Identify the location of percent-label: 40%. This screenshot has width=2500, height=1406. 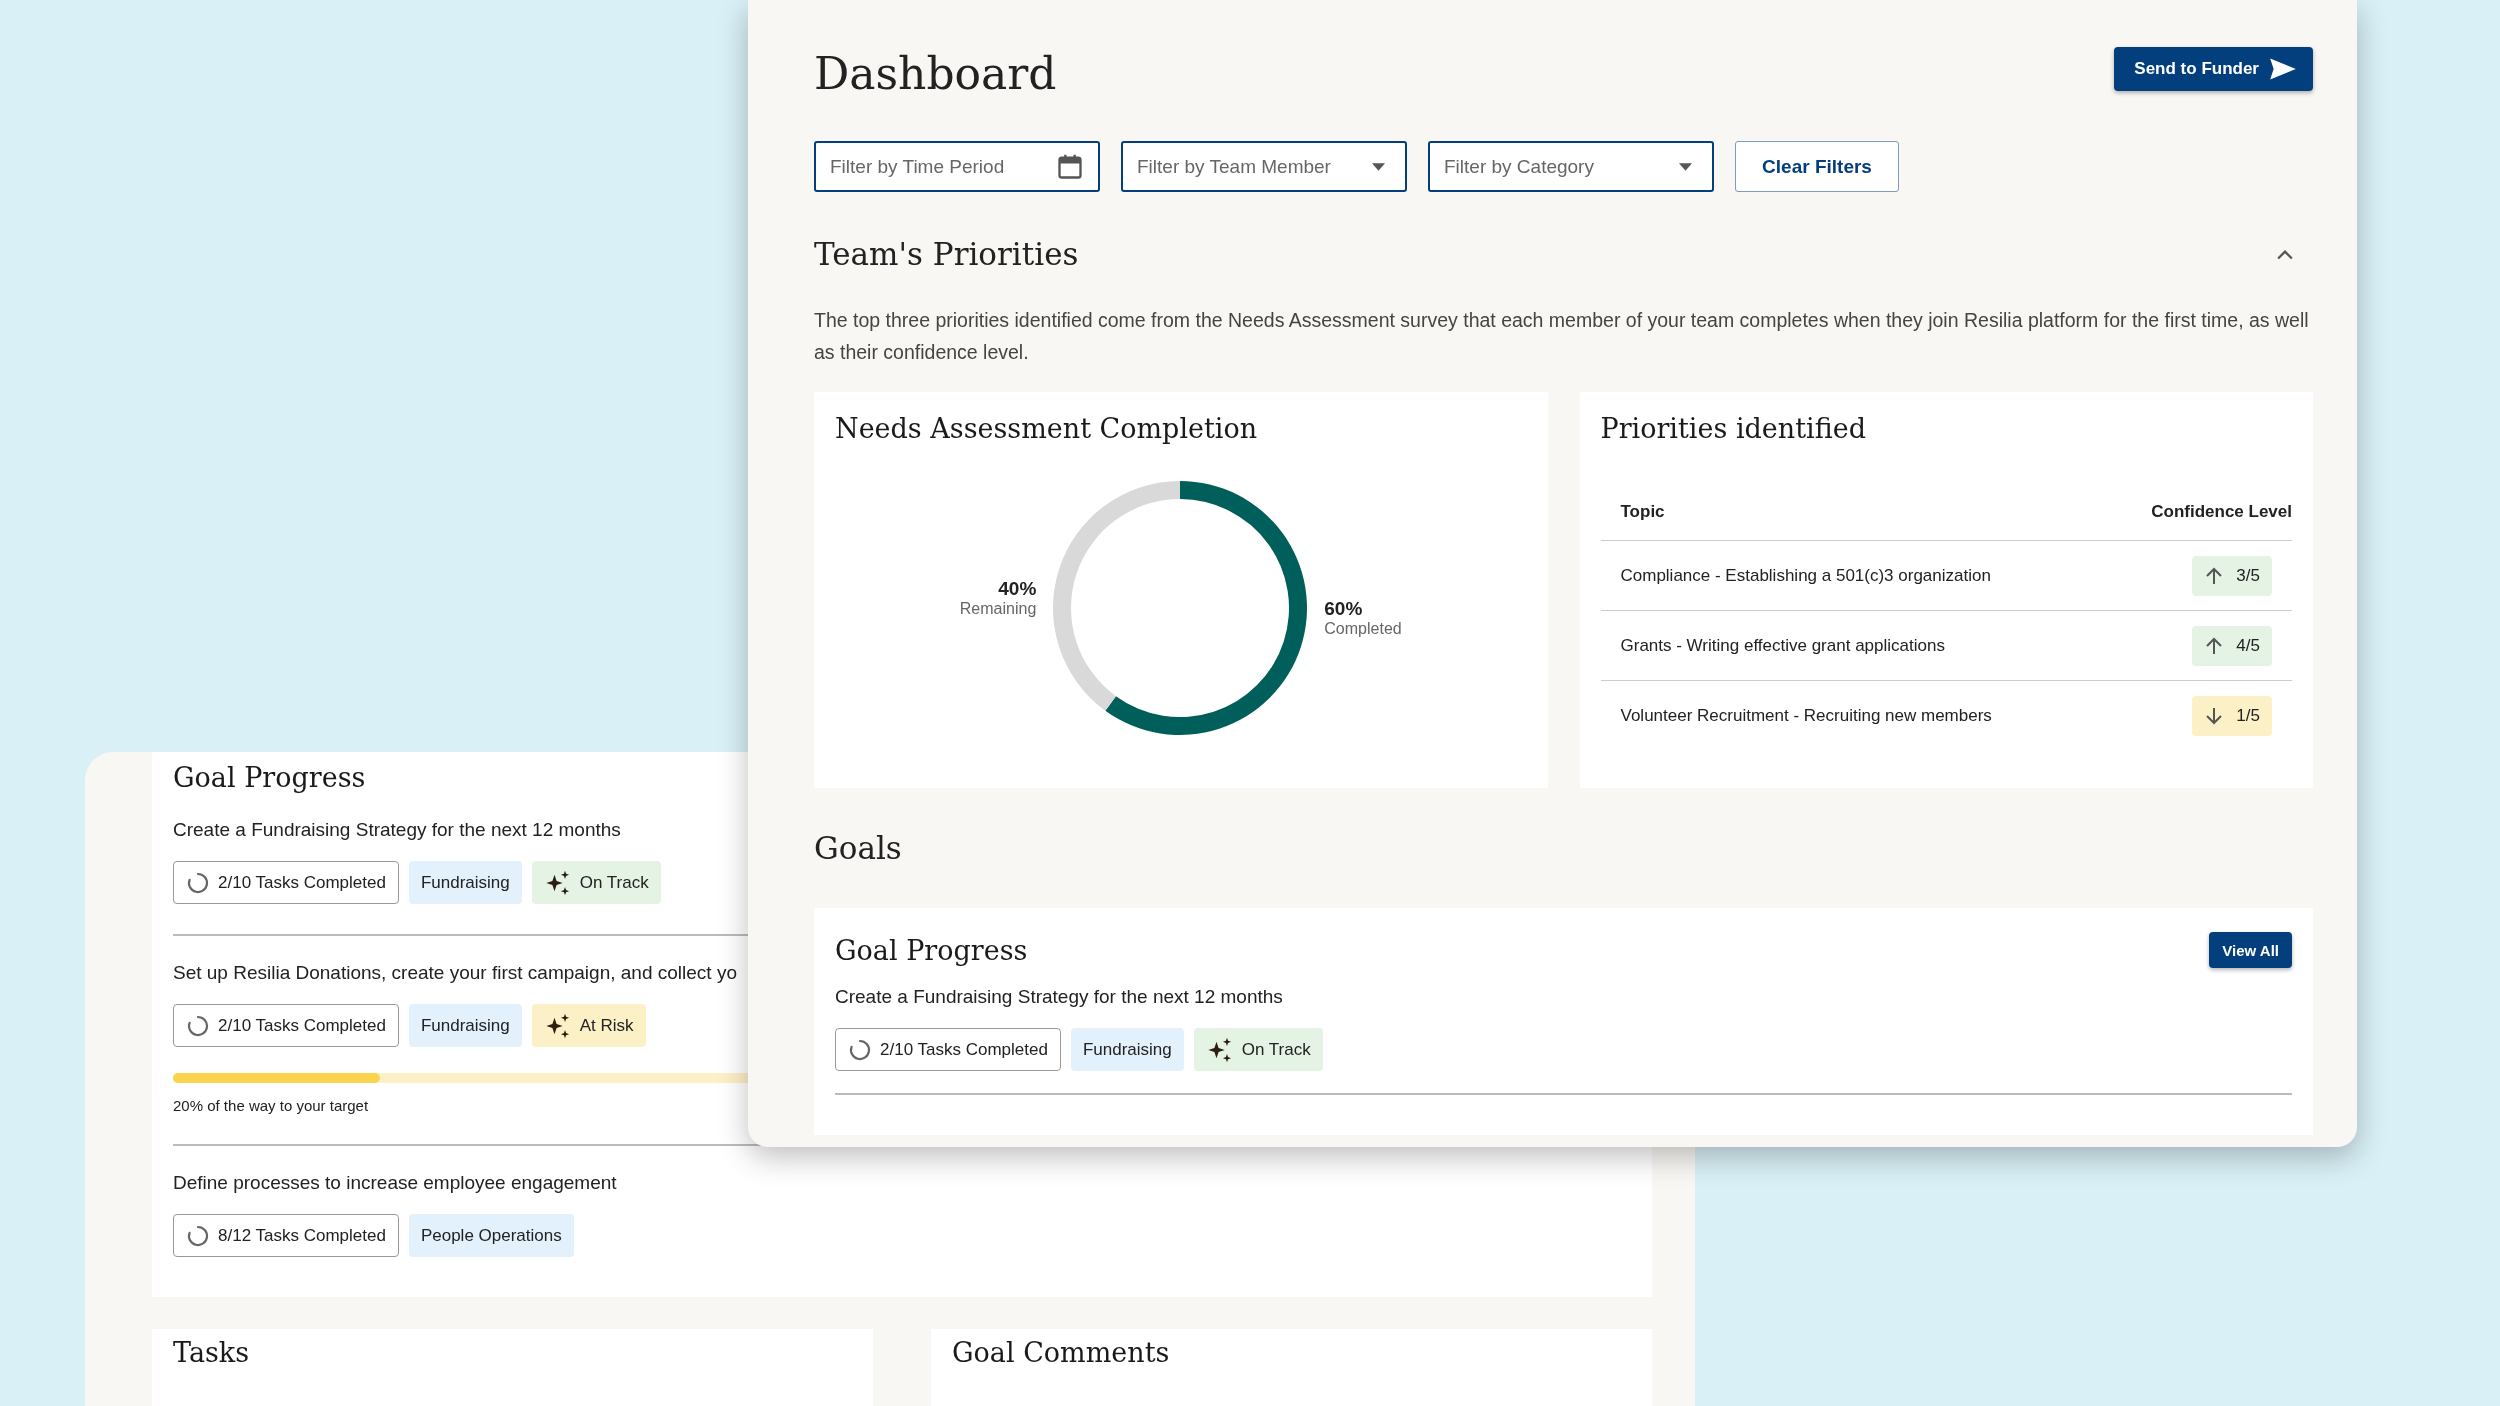
(1017, 589).